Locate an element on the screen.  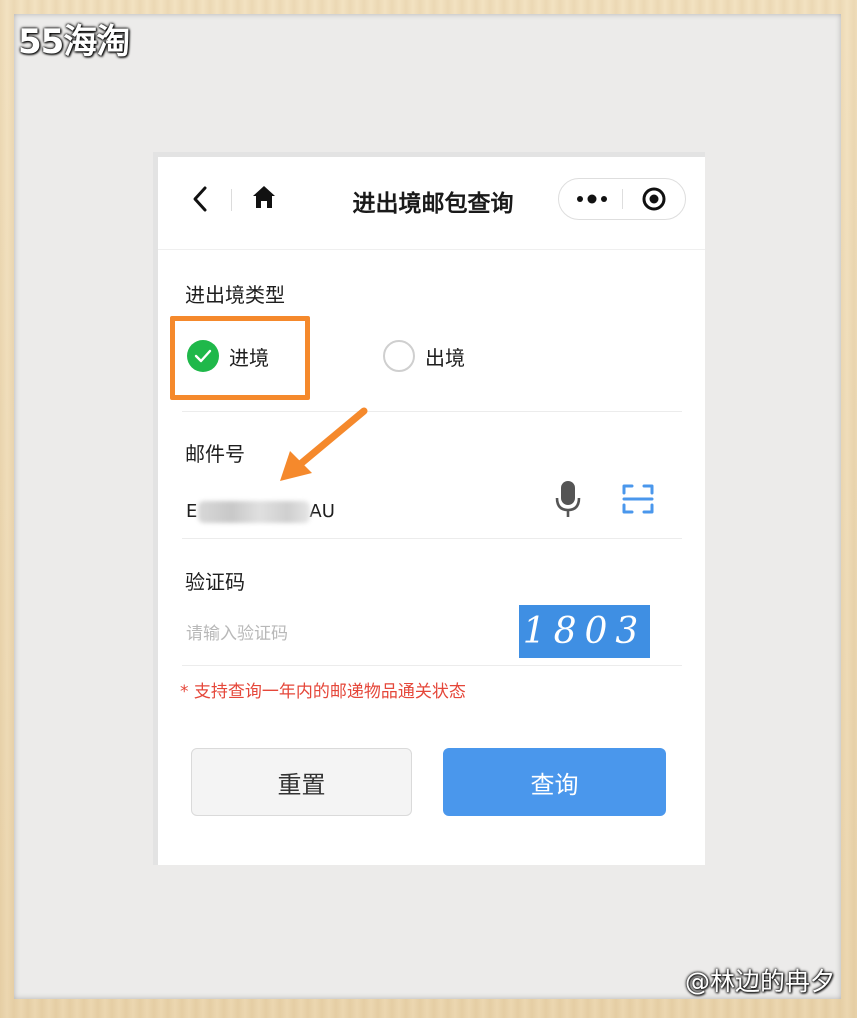
more-dots-icon is located at coordinates (592, 199).